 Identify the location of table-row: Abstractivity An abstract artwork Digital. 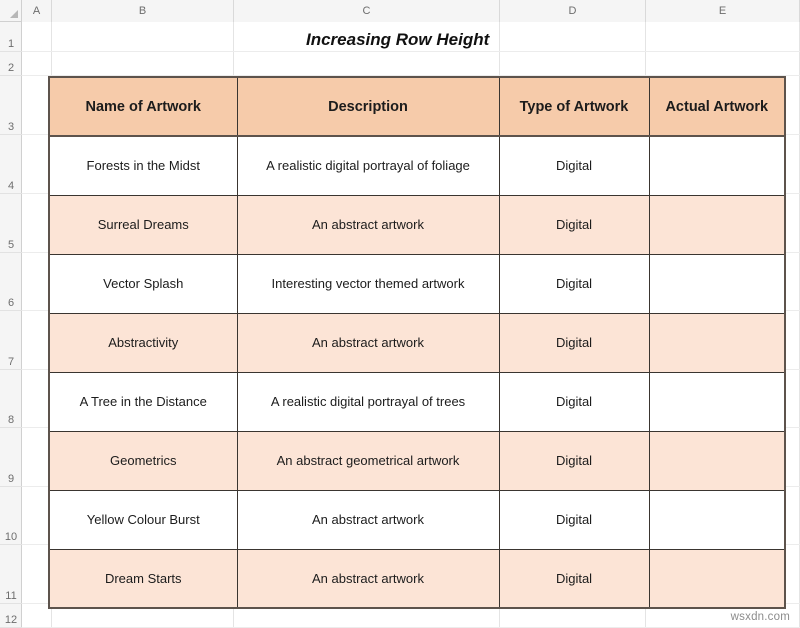
(417, 342).